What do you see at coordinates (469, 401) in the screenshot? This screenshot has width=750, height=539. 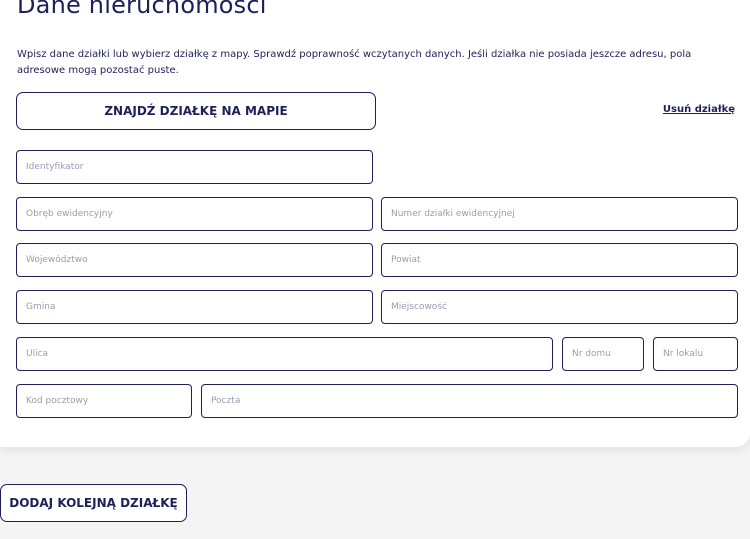 I see `post-office-input` at bounding box center [469, 401].